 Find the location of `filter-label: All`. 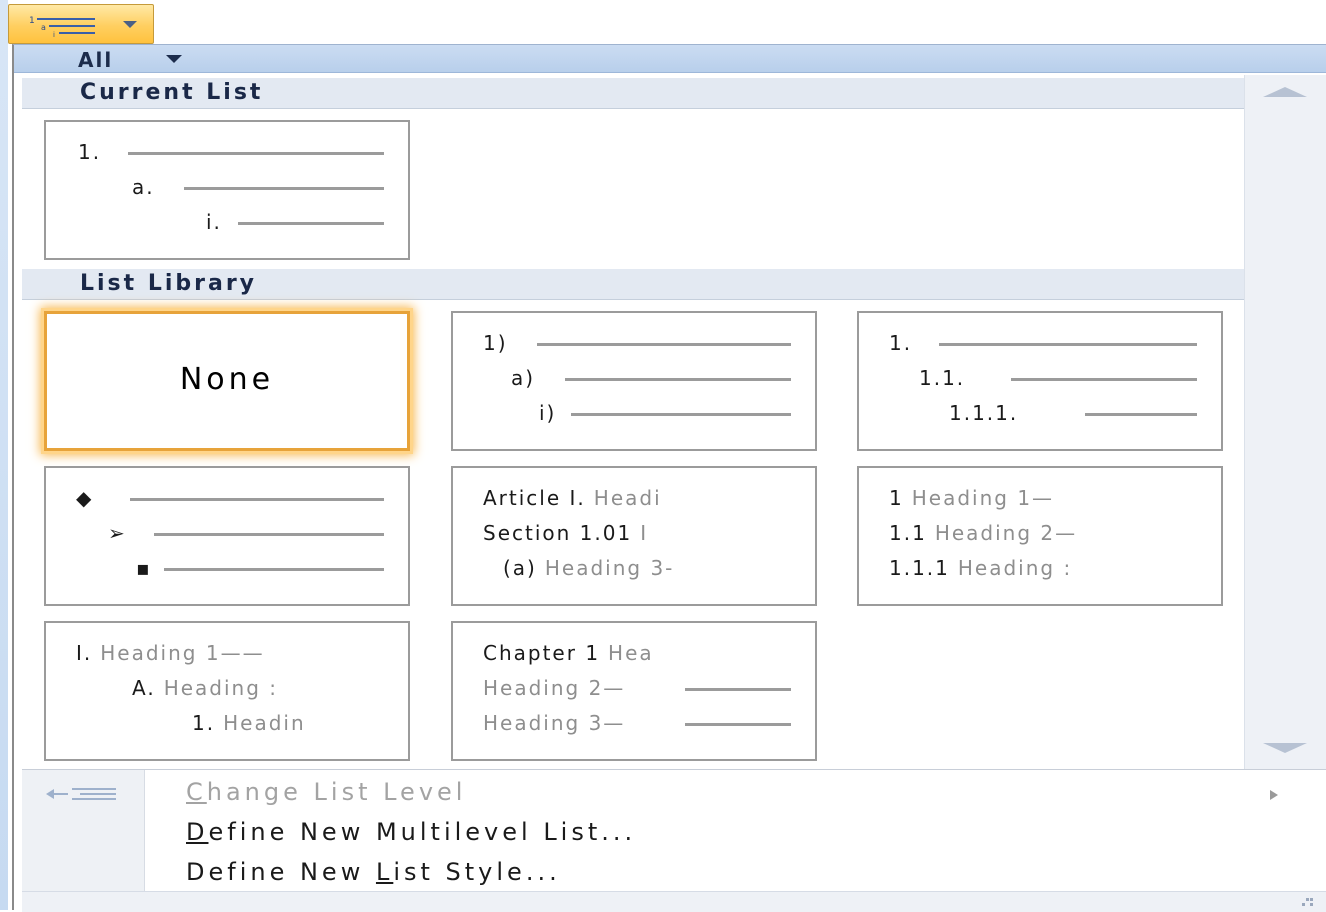

filter-label: All is located at coordinates (95, 60).